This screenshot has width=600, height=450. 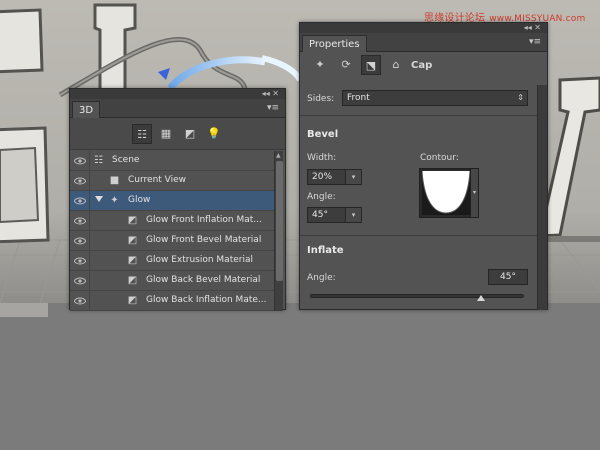 I want to click on sides-label: Sides:, so click(x=321, y=99).